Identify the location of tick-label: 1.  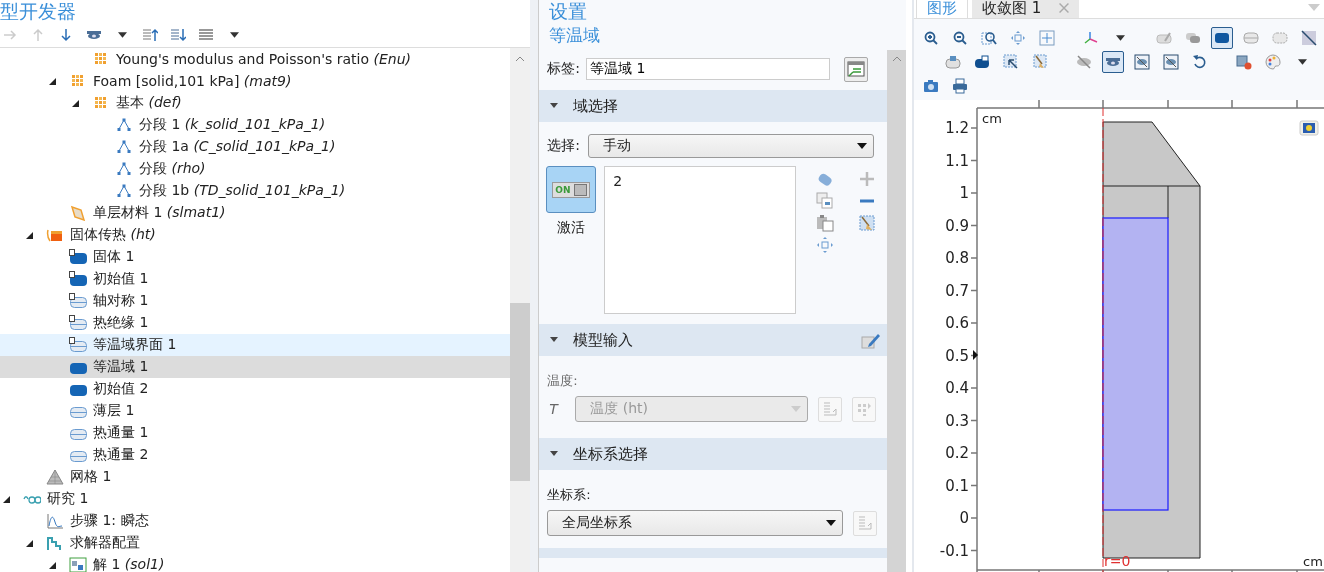
(964, 193).